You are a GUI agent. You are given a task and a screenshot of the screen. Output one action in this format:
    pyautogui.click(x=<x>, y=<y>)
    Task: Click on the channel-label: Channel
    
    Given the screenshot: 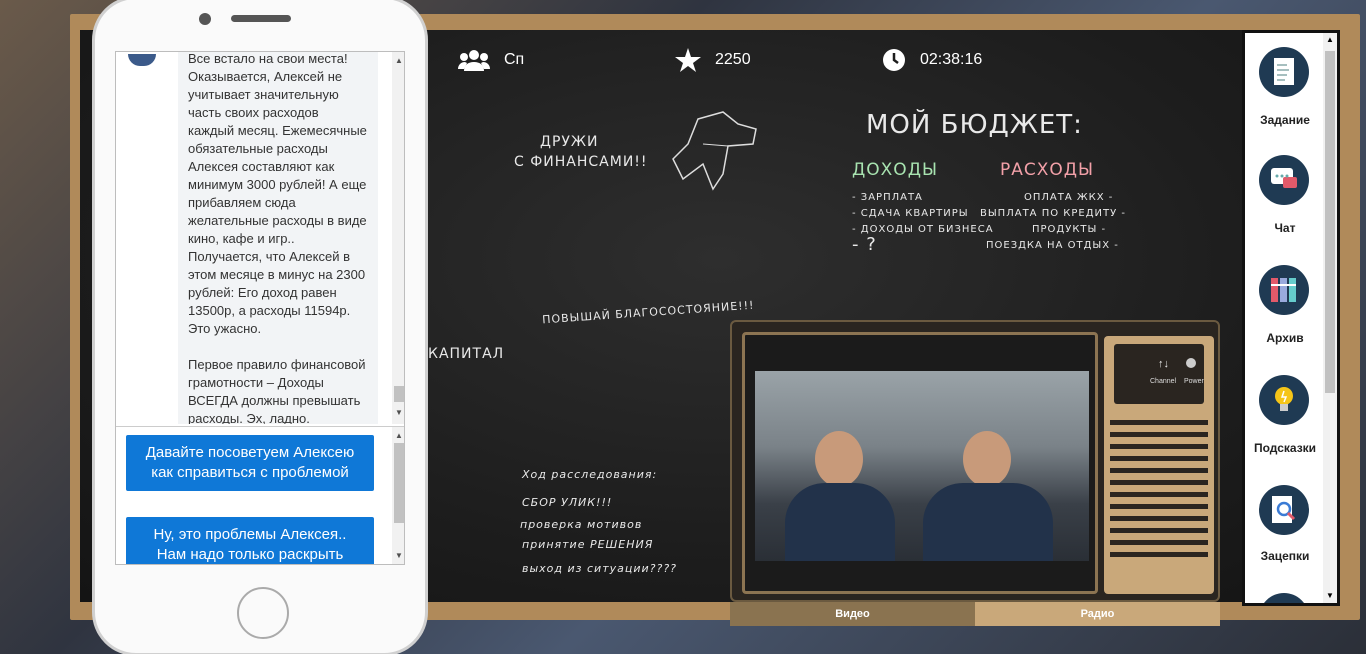 What is the action you would take?
    pyautogui.click(x=1163, y=381)
    